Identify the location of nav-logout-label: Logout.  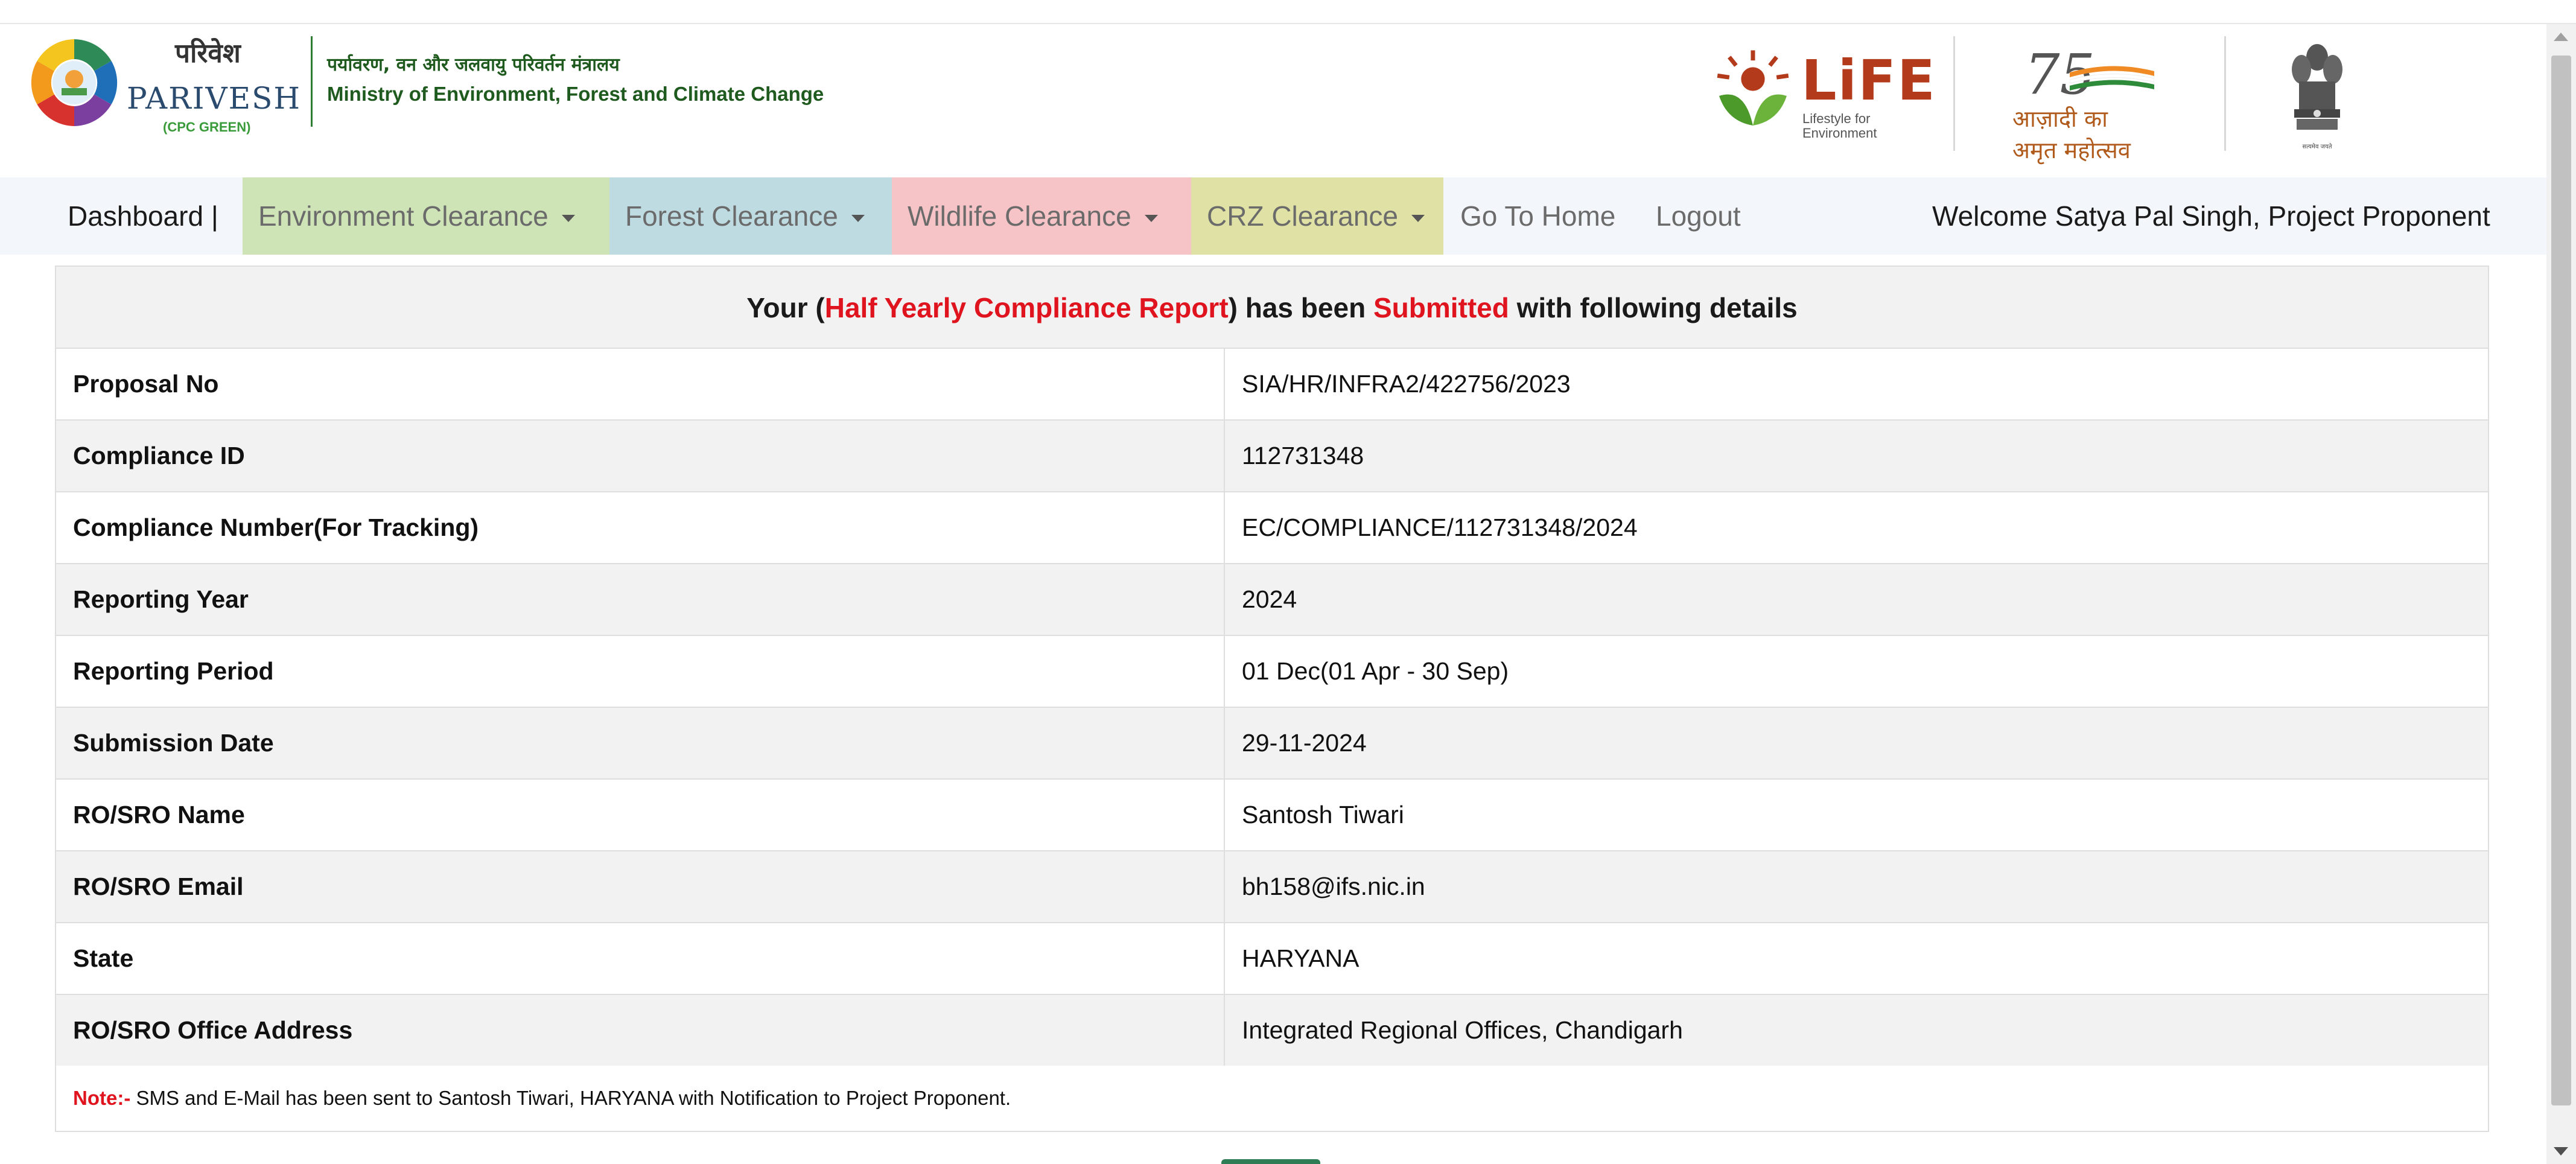
(1698, 216).